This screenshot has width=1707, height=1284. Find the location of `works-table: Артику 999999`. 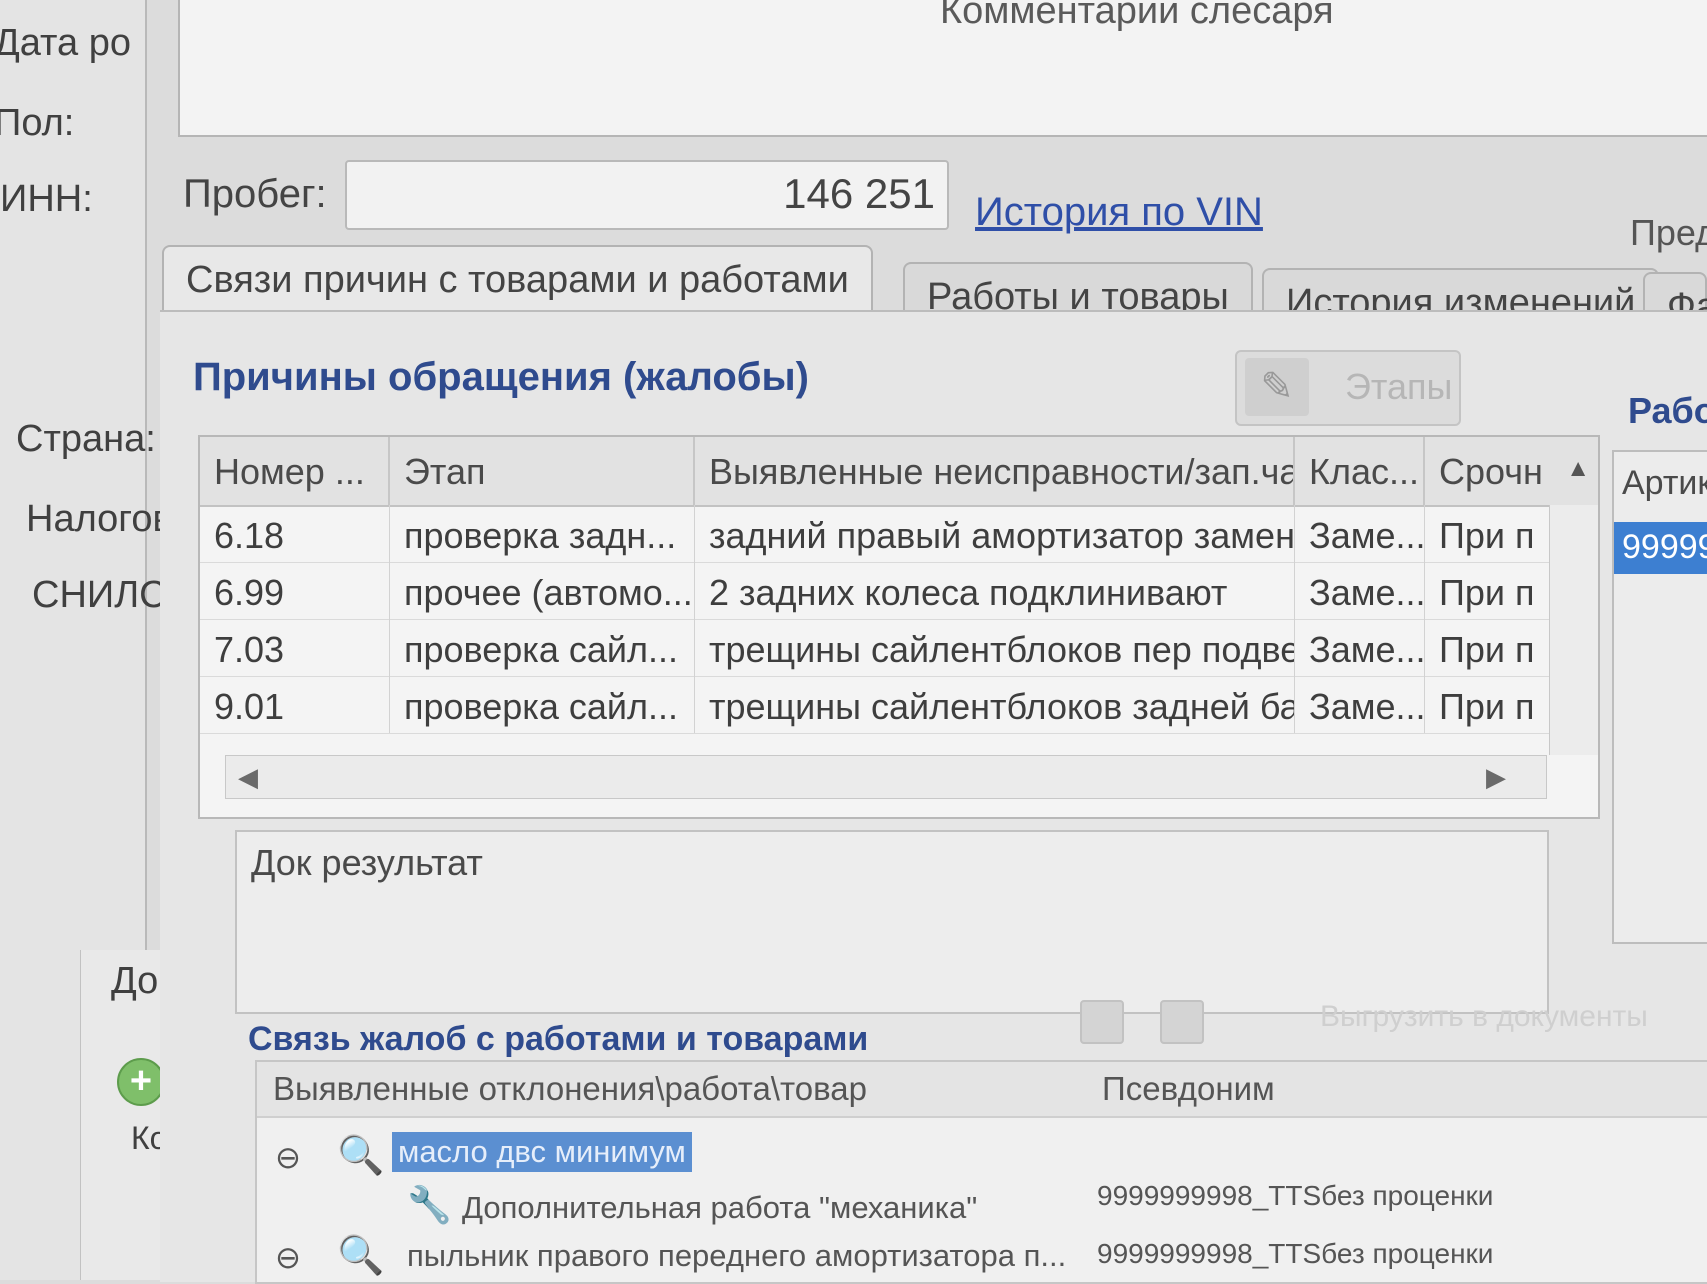

works-table: Артику 999999 is located at coordinates (1659, 697).